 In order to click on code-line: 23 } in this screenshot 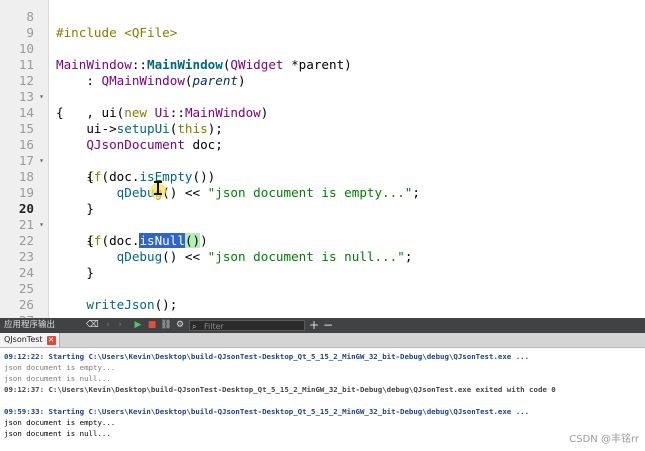, I will do `click(322, 256)`.